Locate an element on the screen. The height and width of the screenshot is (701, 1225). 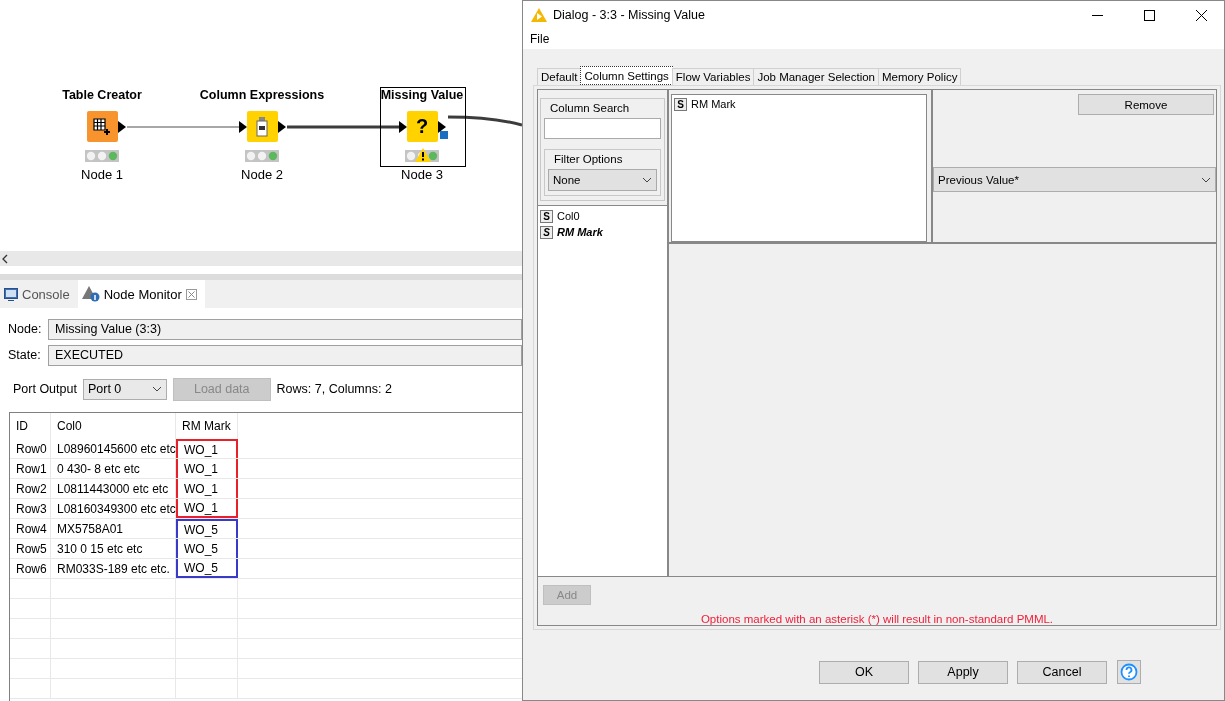
help-button is located at coordinates (1129, 672).